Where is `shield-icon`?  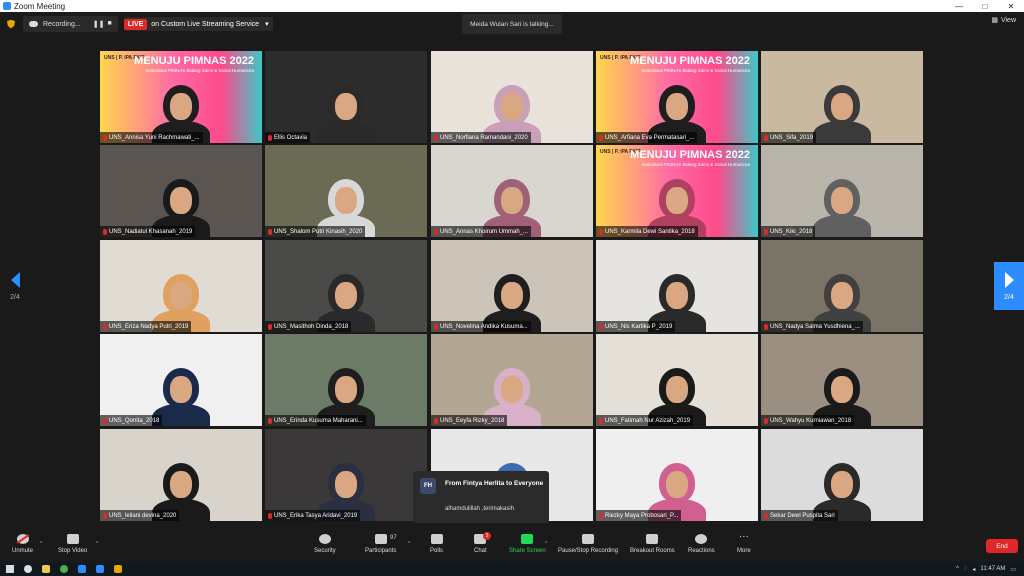 shield-icon is located at coordinates (11, 24).